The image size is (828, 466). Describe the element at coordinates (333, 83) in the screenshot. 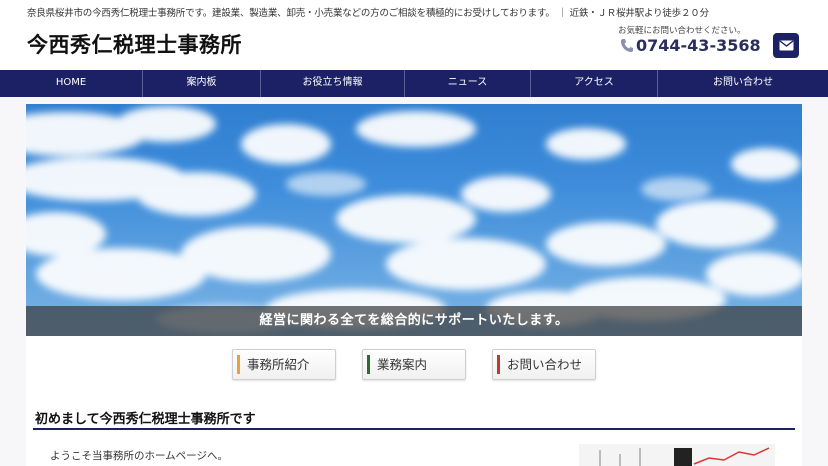

I see `nav-item-useful-info: お役立ち情報` at that location.